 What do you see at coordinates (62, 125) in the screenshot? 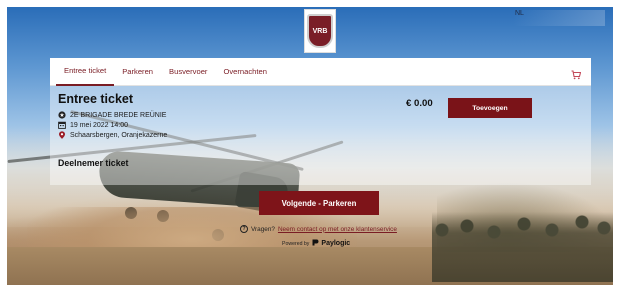
I see `calendar-icon` at bounding box center [62, 125].